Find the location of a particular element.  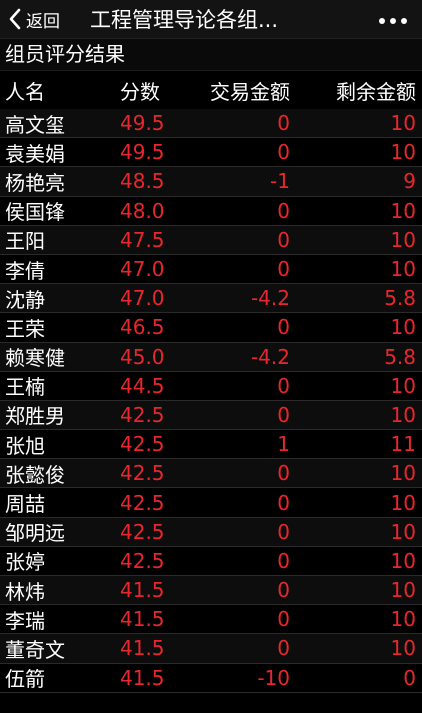

table-row: 杨艳亮 48.5 -1 9 is located at coordinates (211, 182).